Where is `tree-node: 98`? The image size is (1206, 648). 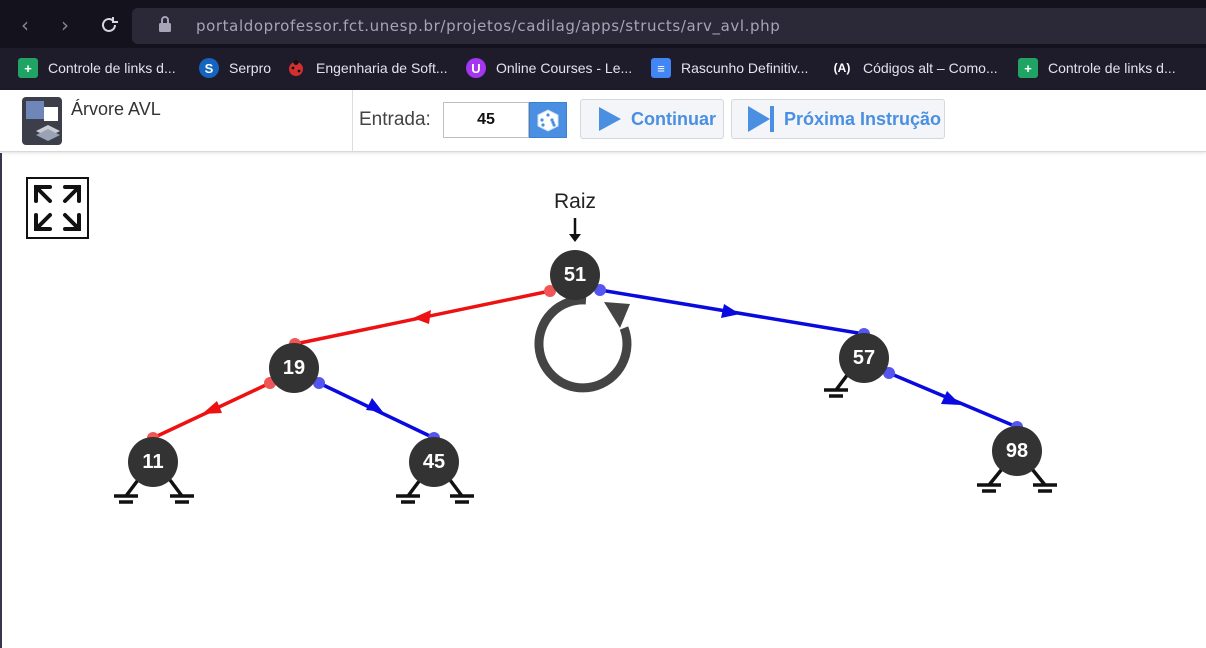 tree-node: 98 is located at coordinates (1017, 451).